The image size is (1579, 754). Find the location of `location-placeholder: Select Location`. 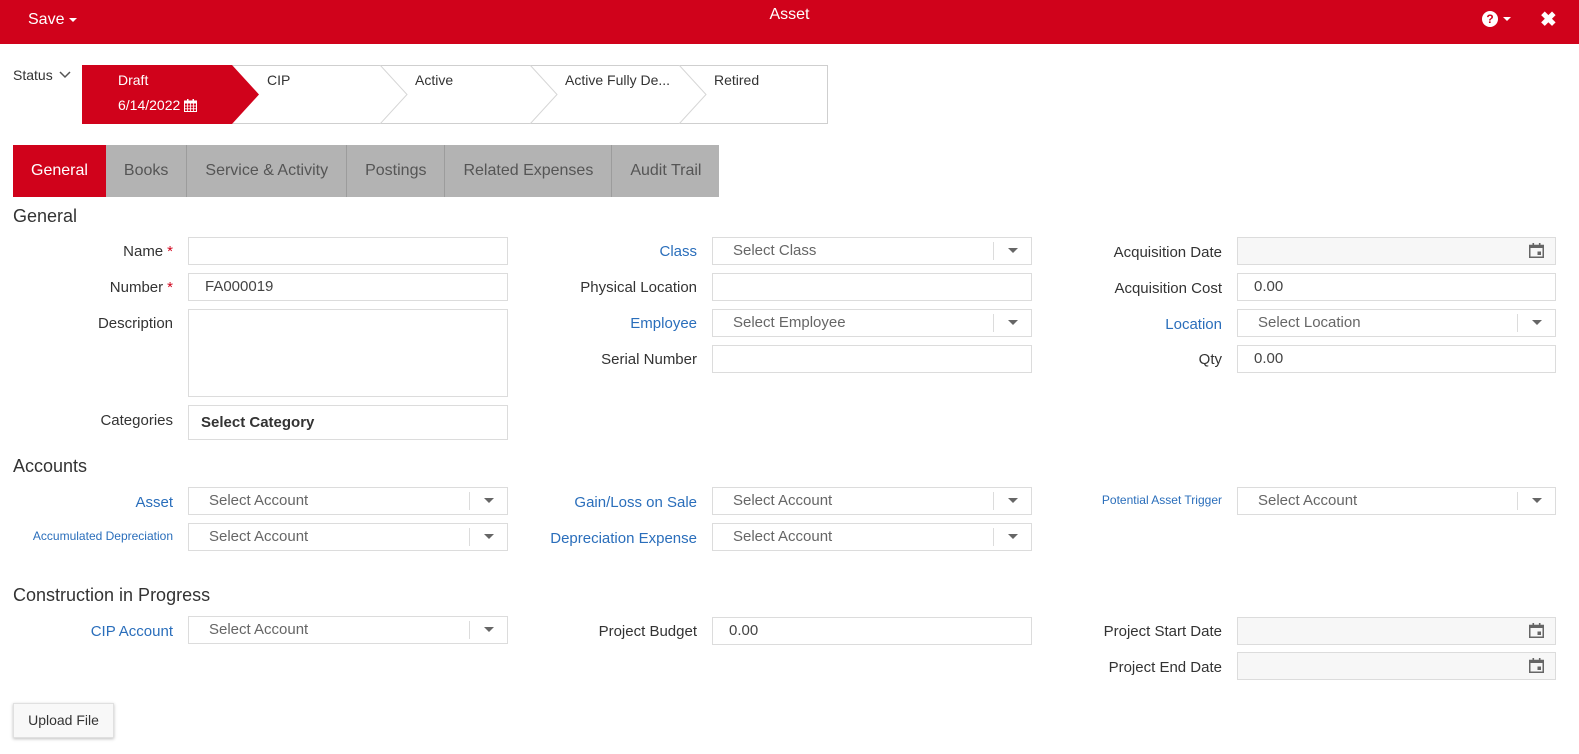

location-placeholder: Select Location is located at coordinates (1309, 322).